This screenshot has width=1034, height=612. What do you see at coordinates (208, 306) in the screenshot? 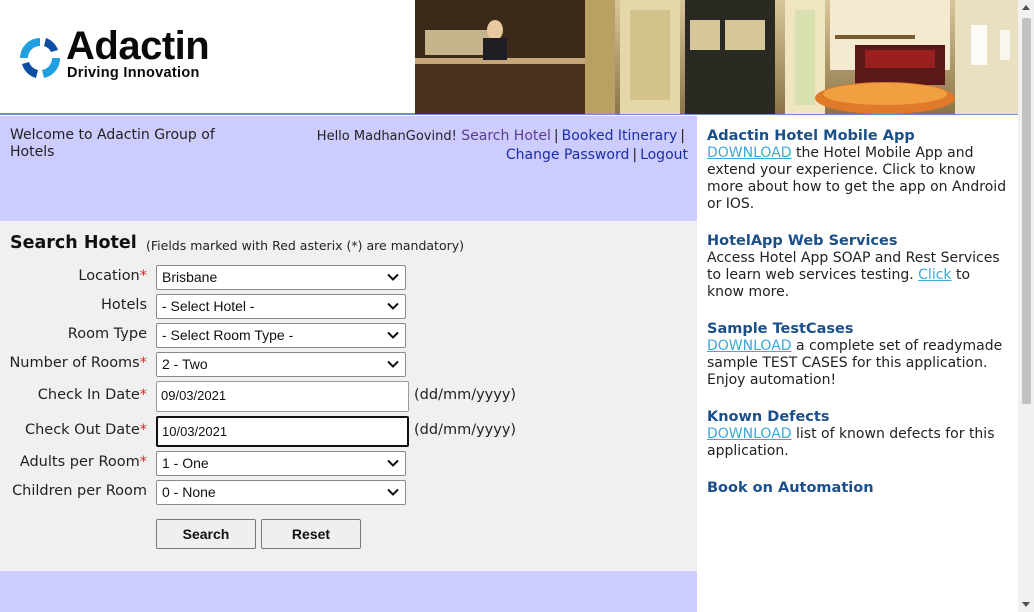
I see `hotels-value: - Select Hotel -` at bounding box center [208, 306].